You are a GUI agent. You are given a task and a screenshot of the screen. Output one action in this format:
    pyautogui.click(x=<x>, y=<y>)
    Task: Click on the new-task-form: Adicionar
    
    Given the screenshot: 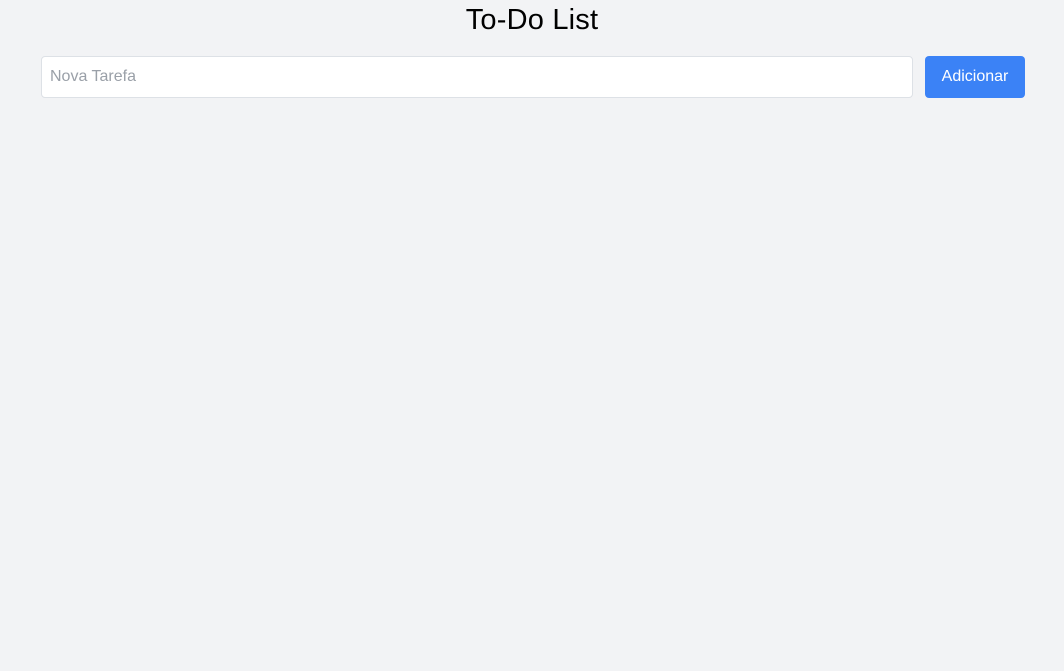 What is the action you would take?
    pyautogui.click(x=533, y=77)
    